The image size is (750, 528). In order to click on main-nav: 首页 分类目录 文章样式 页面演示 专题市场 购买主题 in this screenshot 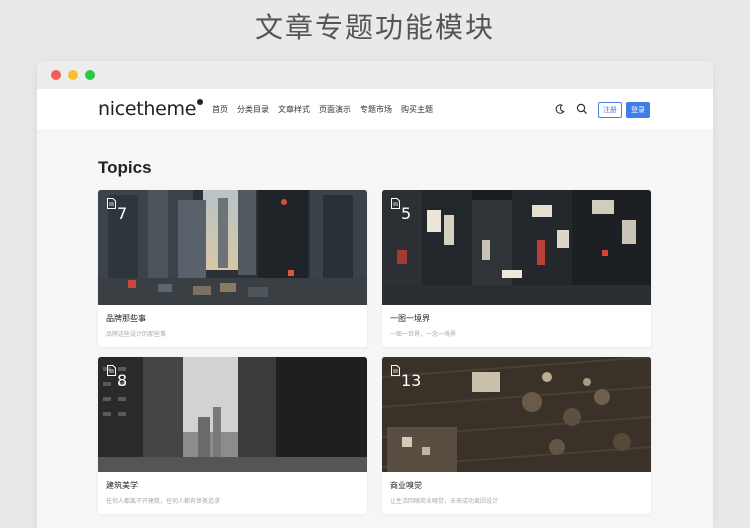, I will do `click(322, 109)`.